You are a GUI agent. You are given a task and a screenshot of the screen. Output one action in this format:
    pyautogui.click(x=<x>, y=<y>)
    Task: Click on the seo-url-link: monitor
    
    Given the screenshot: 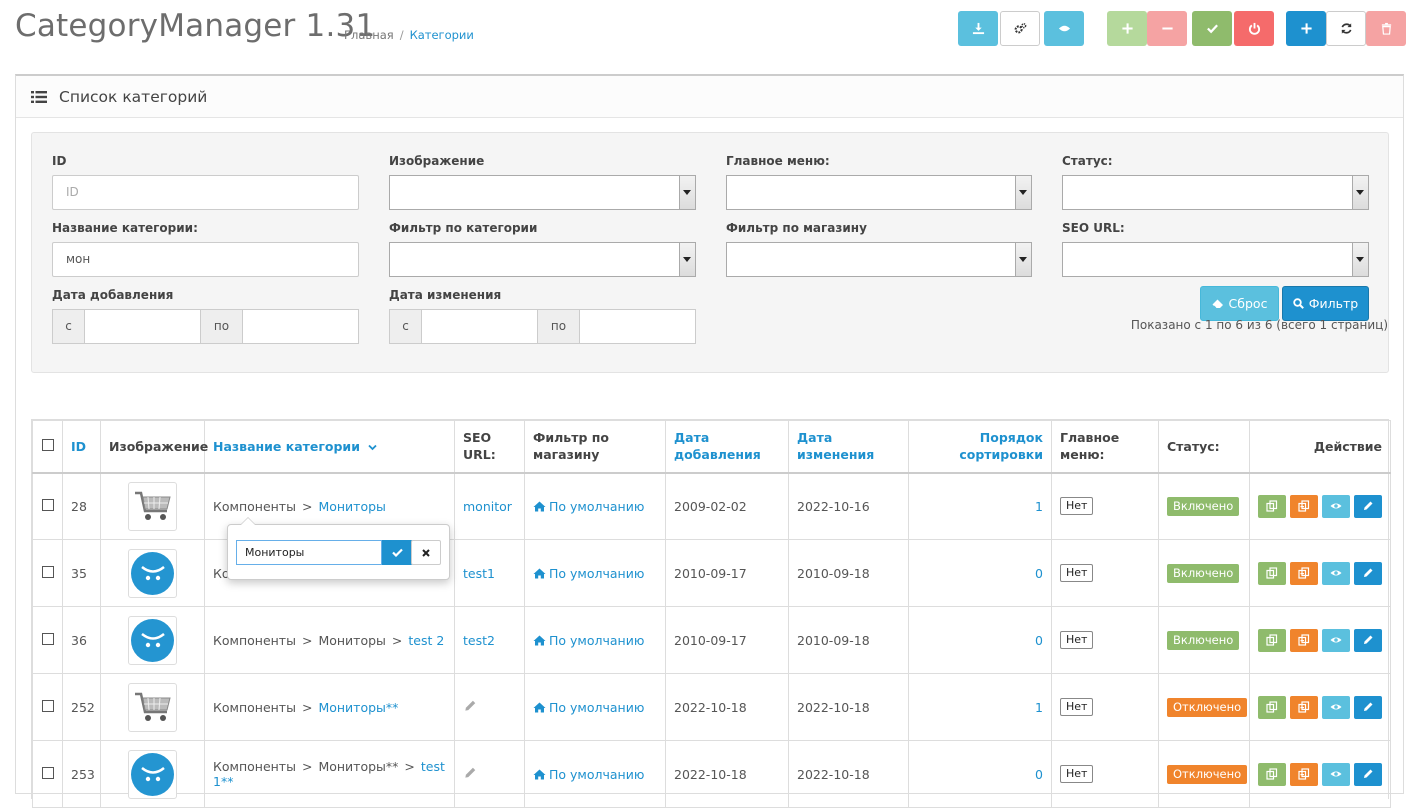 What is the action you would take?
    pyautogui.click(x=487, y=506)
    